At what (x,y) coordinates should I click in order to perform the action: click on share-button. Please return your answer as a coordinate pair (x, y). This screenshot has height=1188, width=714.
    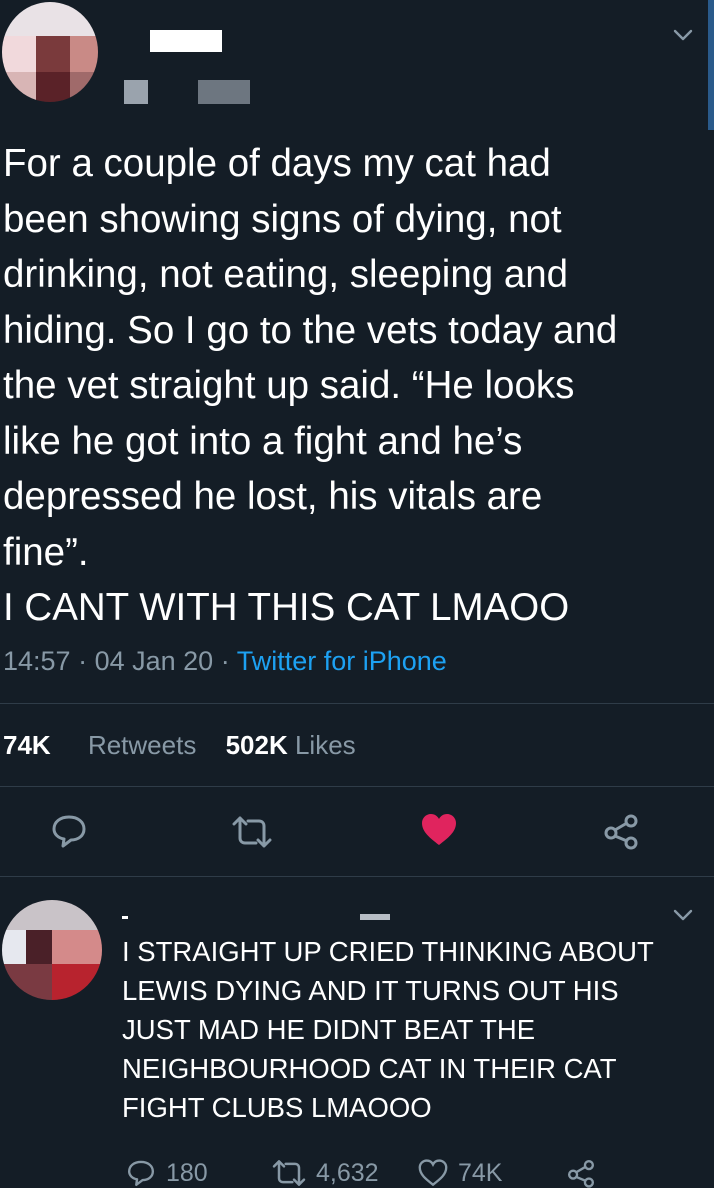
    Looking at the image, I should click on (621, 831).